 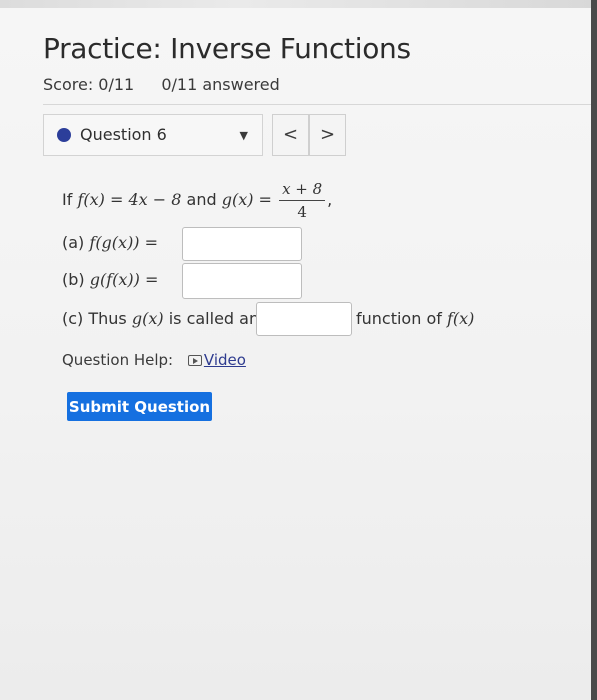 I want to click on question-help-label: Question Help:, so click(x=118, y=360).